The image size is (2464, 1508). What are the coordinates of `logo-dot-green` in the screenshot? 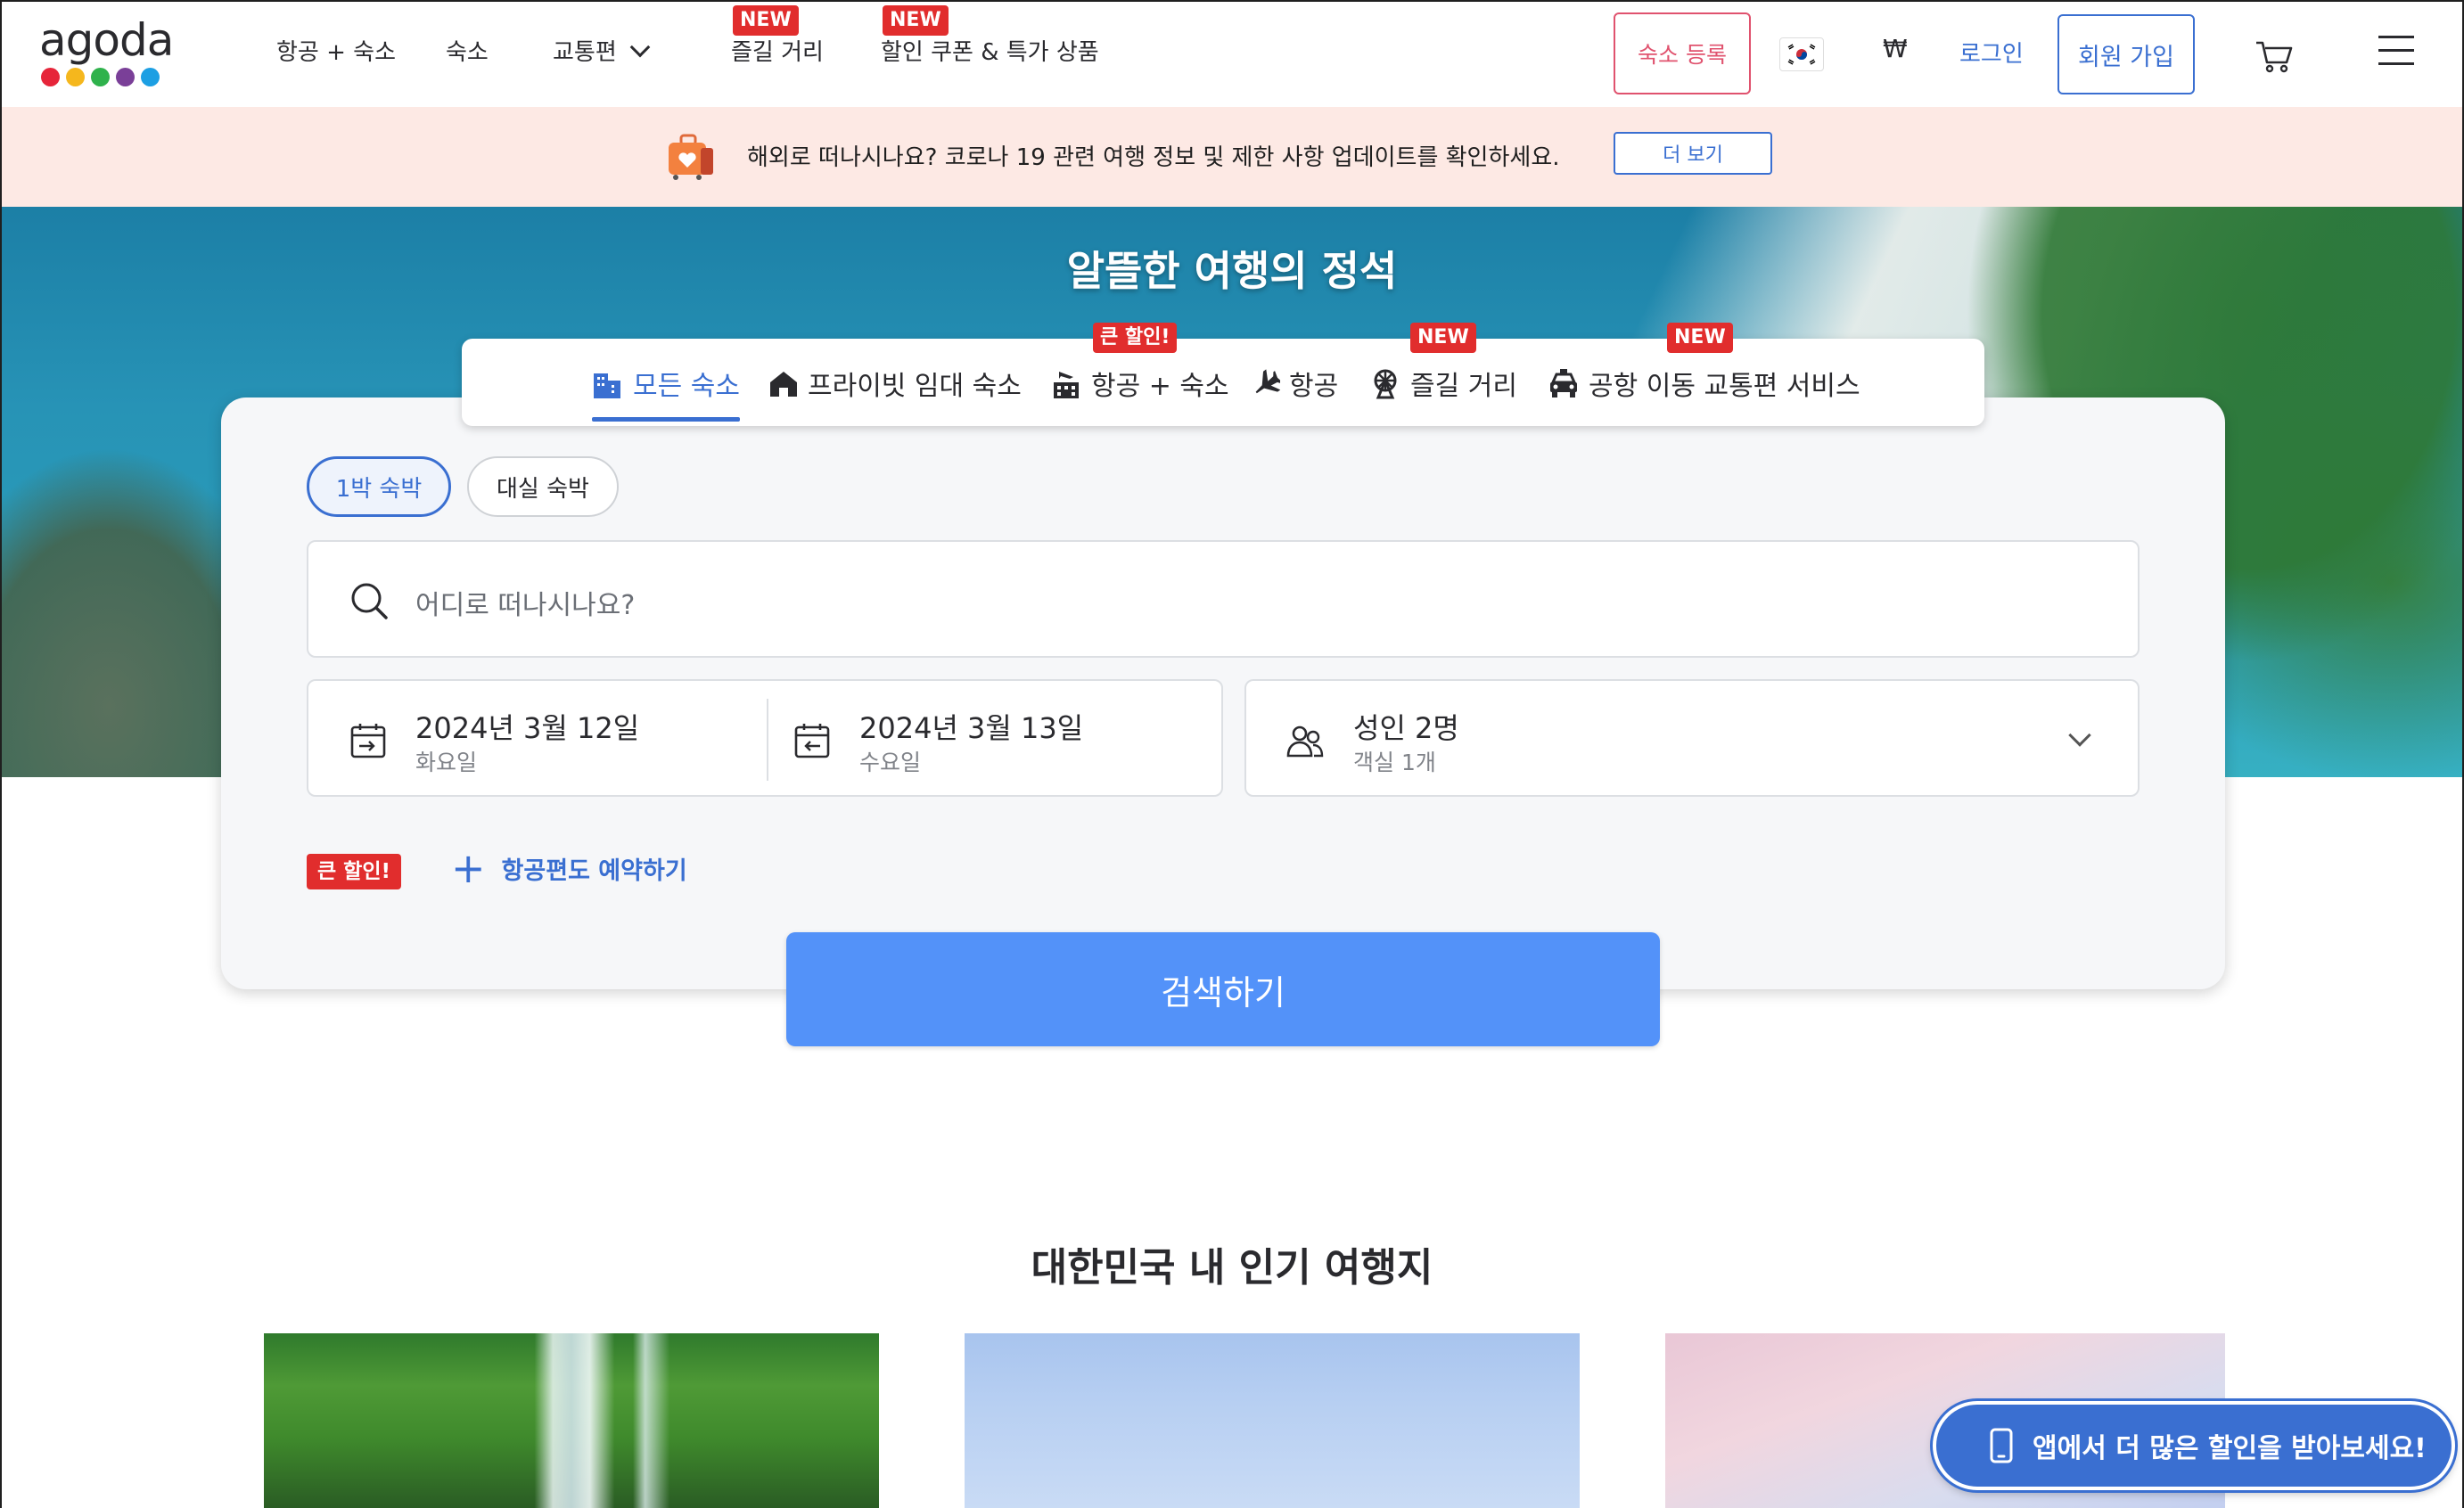 It's located at (100, 77).